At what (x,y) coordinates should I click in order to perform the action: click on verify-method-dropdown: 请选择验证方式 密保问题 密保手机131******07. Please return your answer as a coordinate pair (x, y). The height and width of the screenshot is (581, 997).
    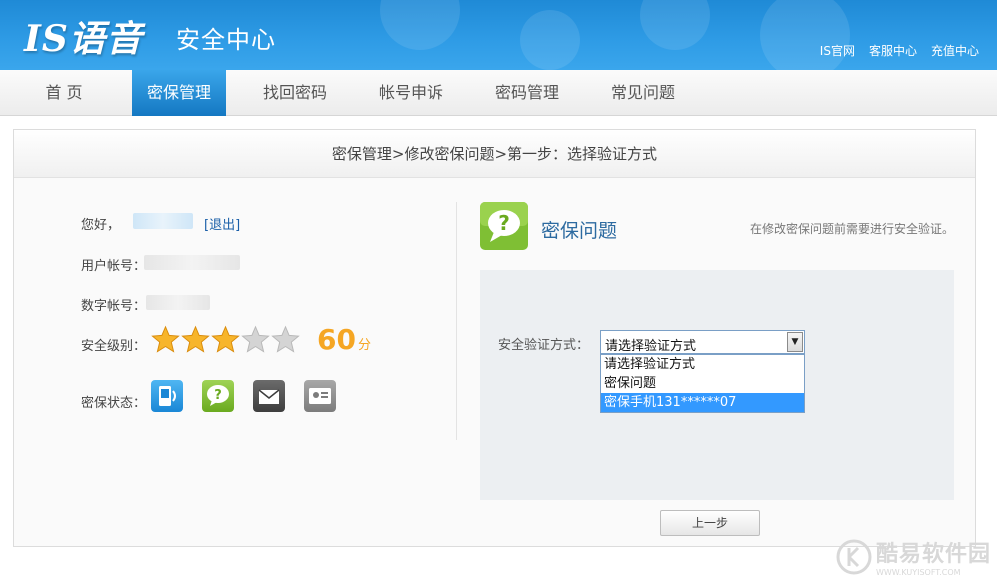
    Looking at the image, I should click on (702, 383).